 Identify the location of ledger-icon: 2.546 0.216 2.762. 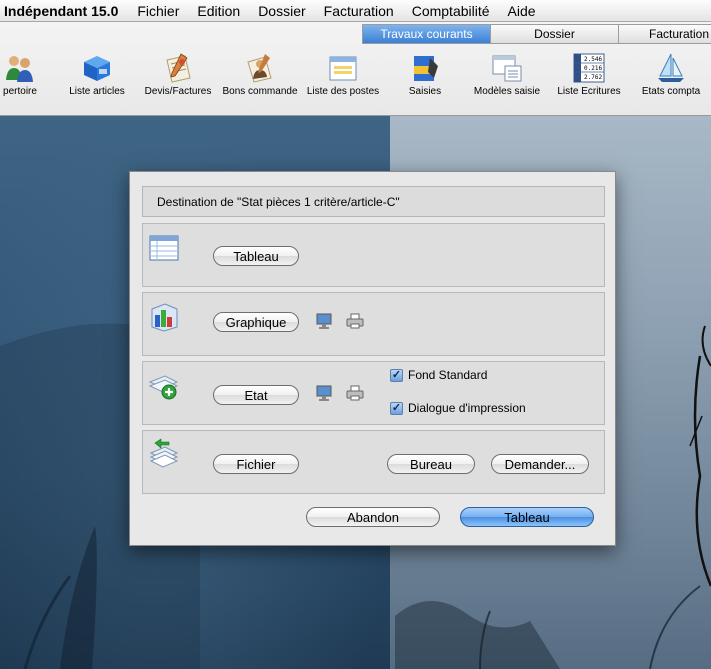
(589, 68).